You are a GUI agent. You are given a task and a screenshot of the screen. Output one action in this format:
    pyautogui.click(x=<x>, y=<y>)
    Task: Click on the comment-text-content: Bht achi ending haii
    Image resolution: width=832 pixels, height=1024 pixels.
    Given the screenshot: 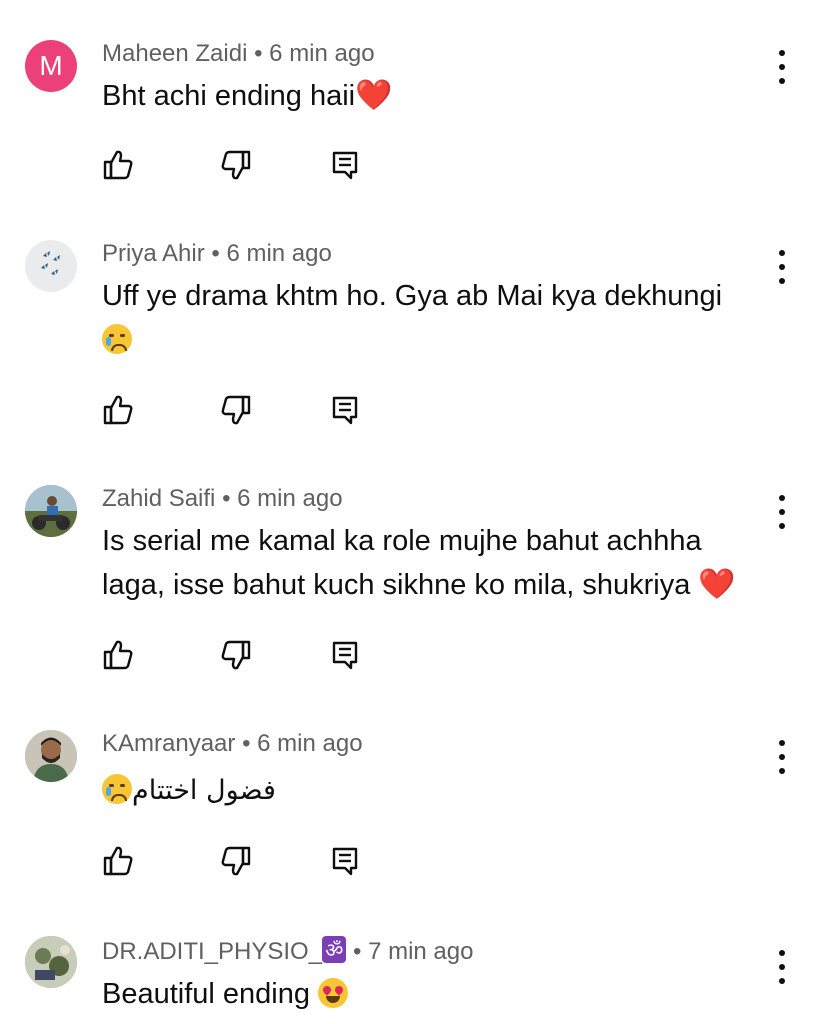 What is the action you would take?
    pyautogui.click(x=229, y=96)
    